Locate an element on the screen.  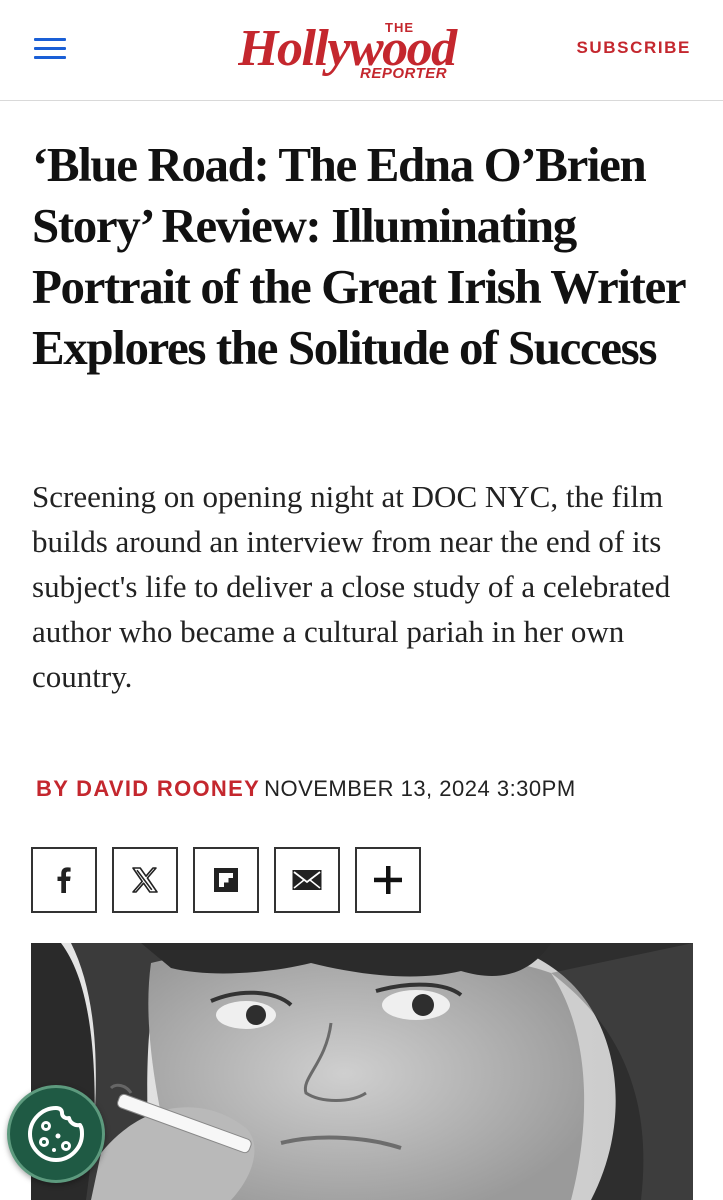
site-logo: THE Hollywood REPORTER is located at coordinates (363, 48).